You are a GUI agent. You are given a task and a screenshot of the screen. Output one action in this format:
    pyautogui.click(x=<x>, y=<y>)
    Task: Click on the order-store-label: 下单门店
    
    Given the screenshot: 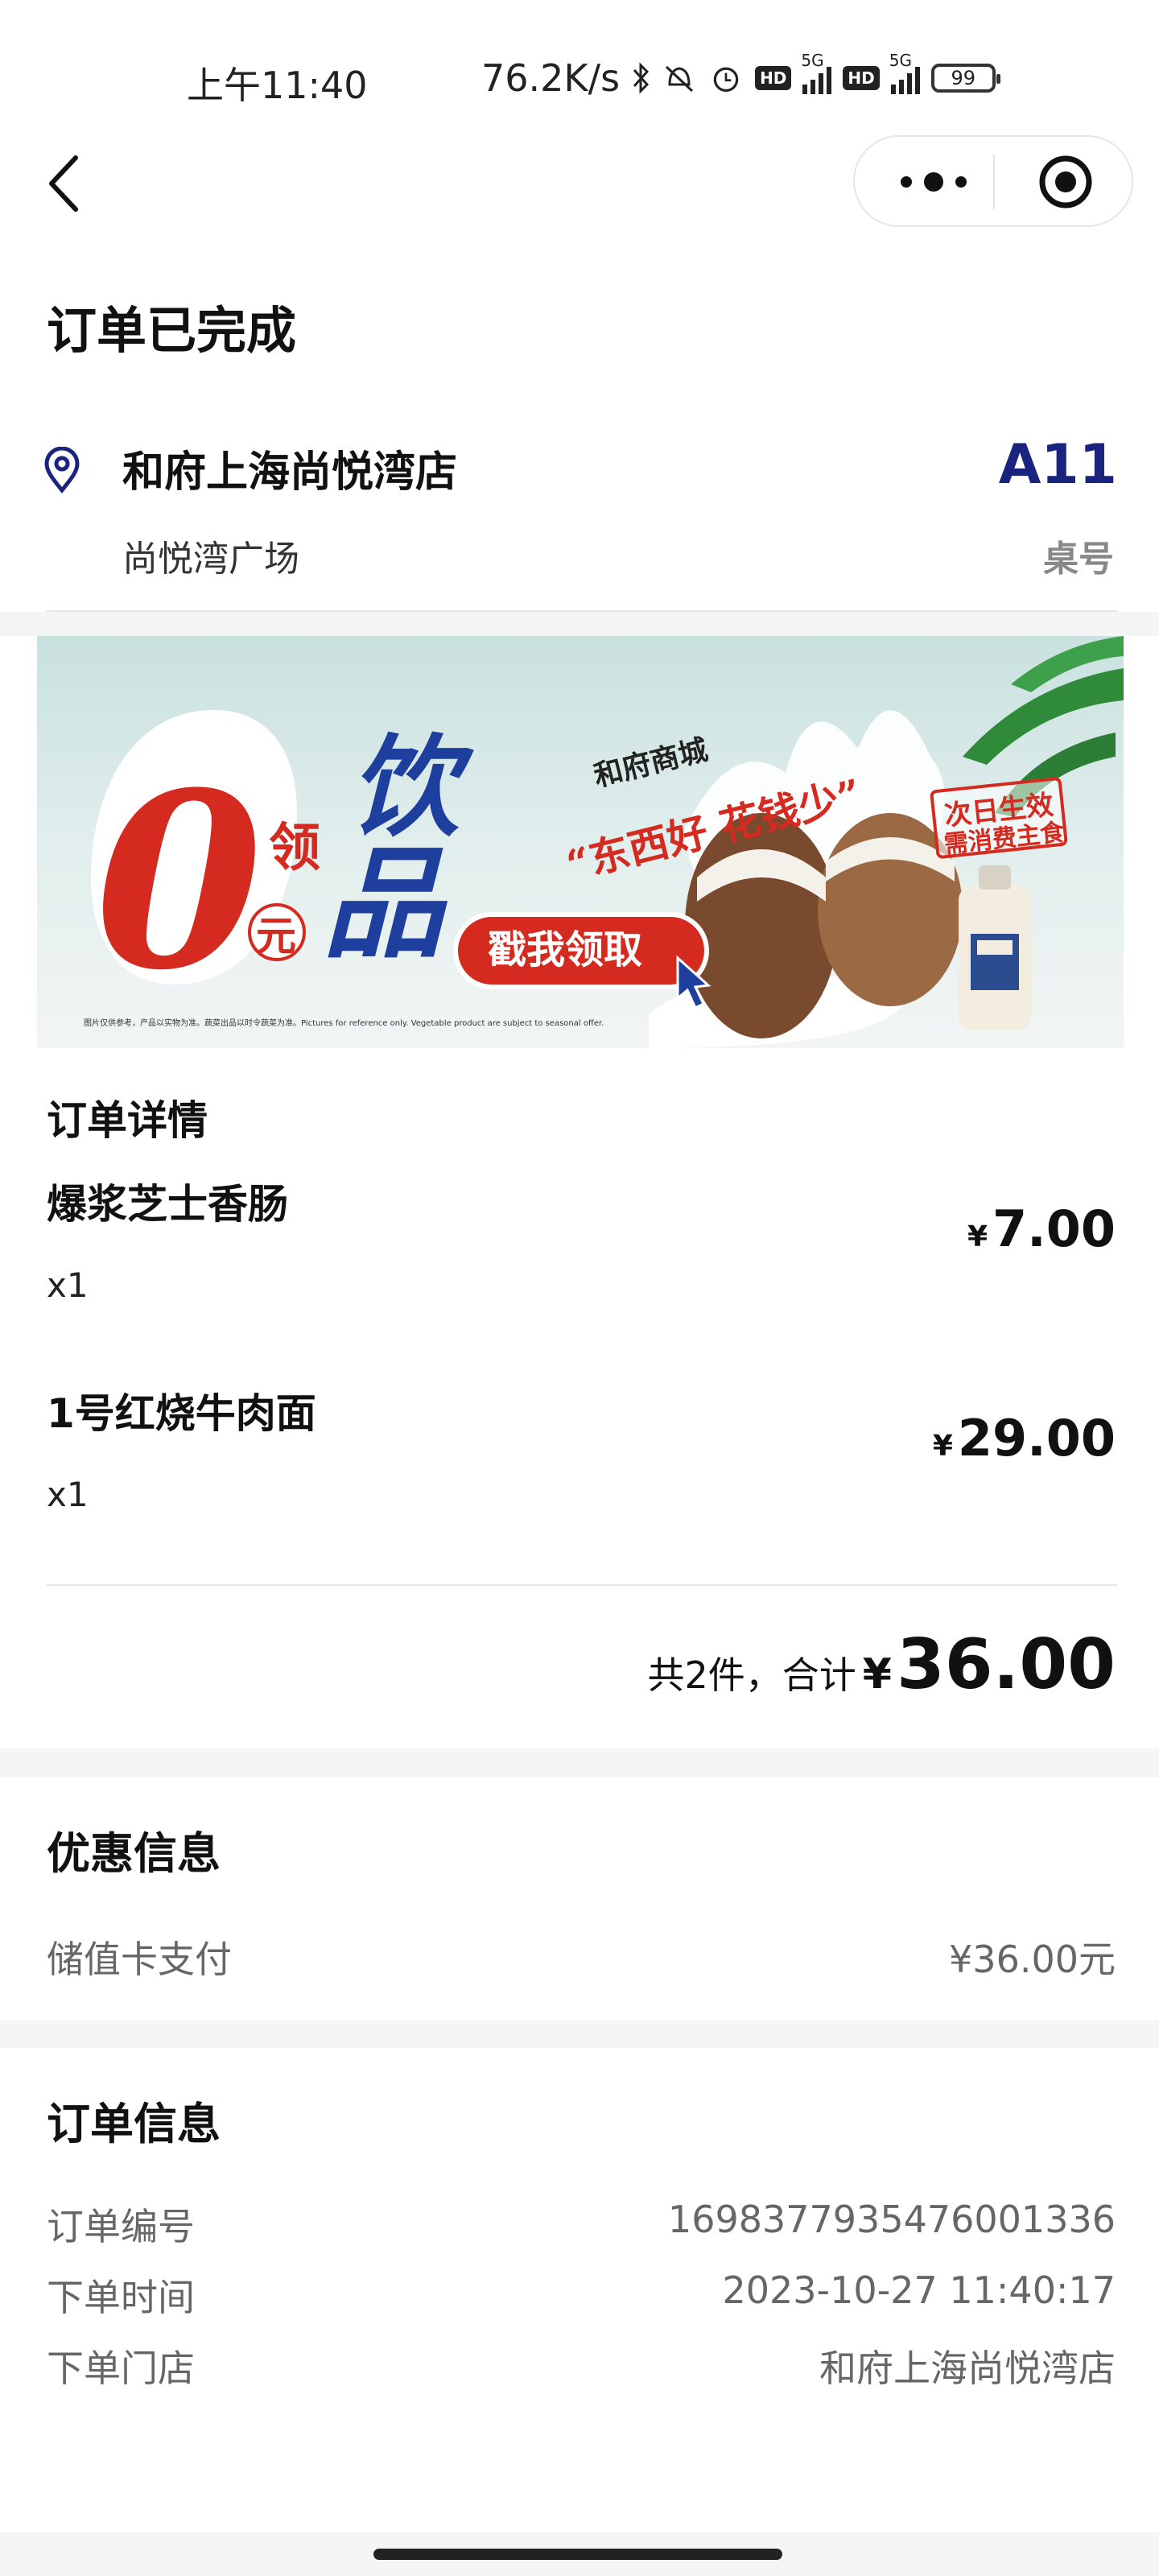 What is the action you would take?
    pyautogui.click(x=121, y=2368)
    